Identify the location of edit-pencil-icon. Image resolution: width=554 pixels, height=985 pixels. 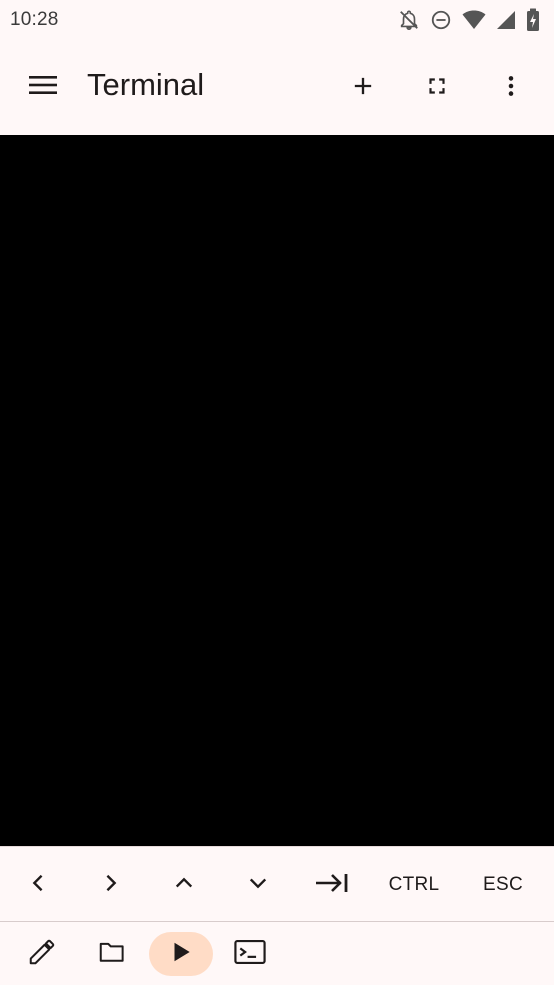
(42, 954).